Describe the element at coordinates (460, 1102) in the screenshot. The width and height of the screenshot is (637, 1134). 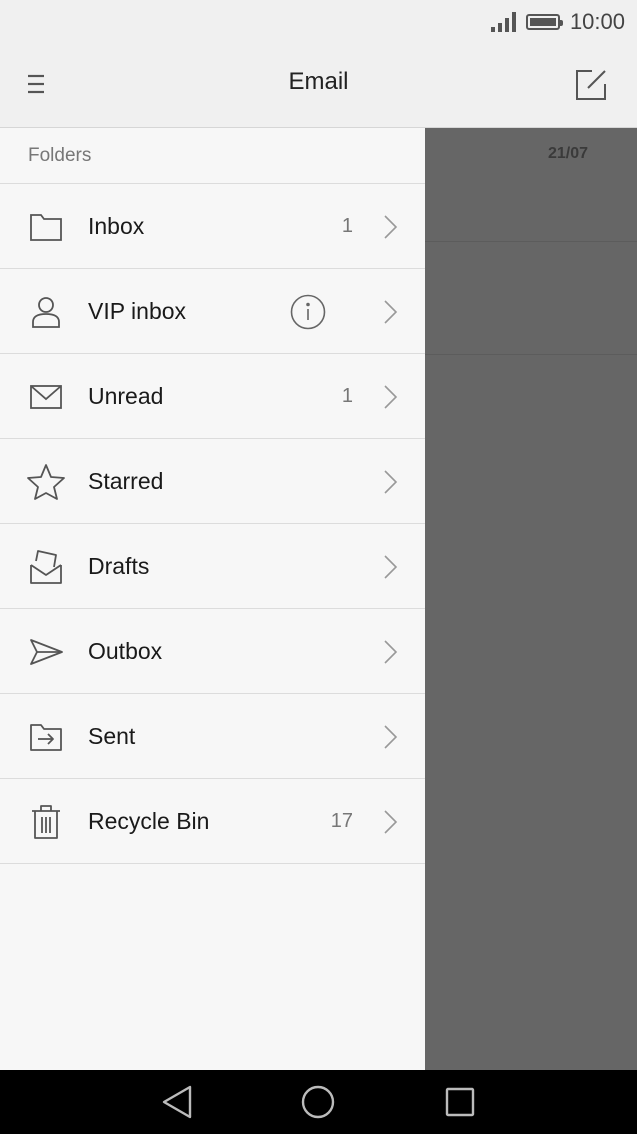
I see `recents-icon` at that location.